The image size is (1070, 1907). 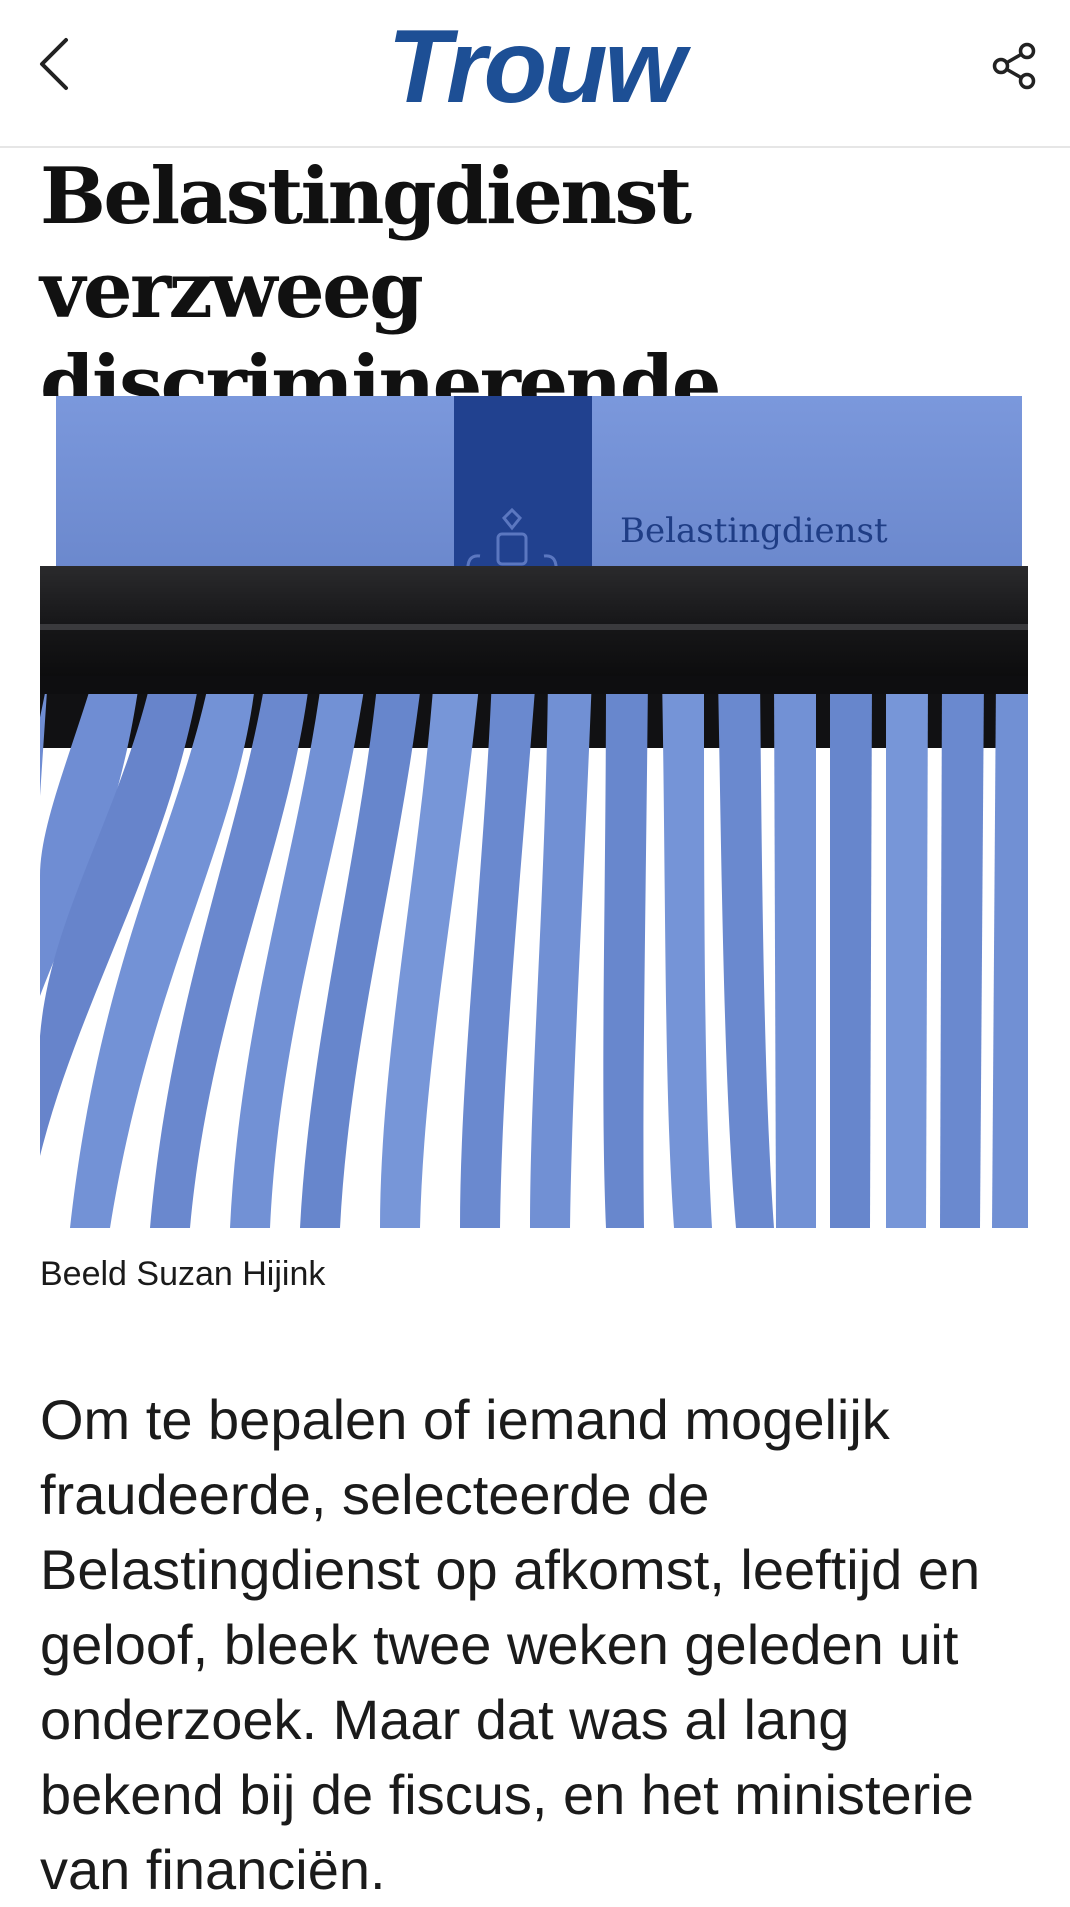 What do you see at coordinates (183, 1274) in the screenshot?
I see `image-caption: Beeld Suzan Hijink` at bounding box center [183, 1274].